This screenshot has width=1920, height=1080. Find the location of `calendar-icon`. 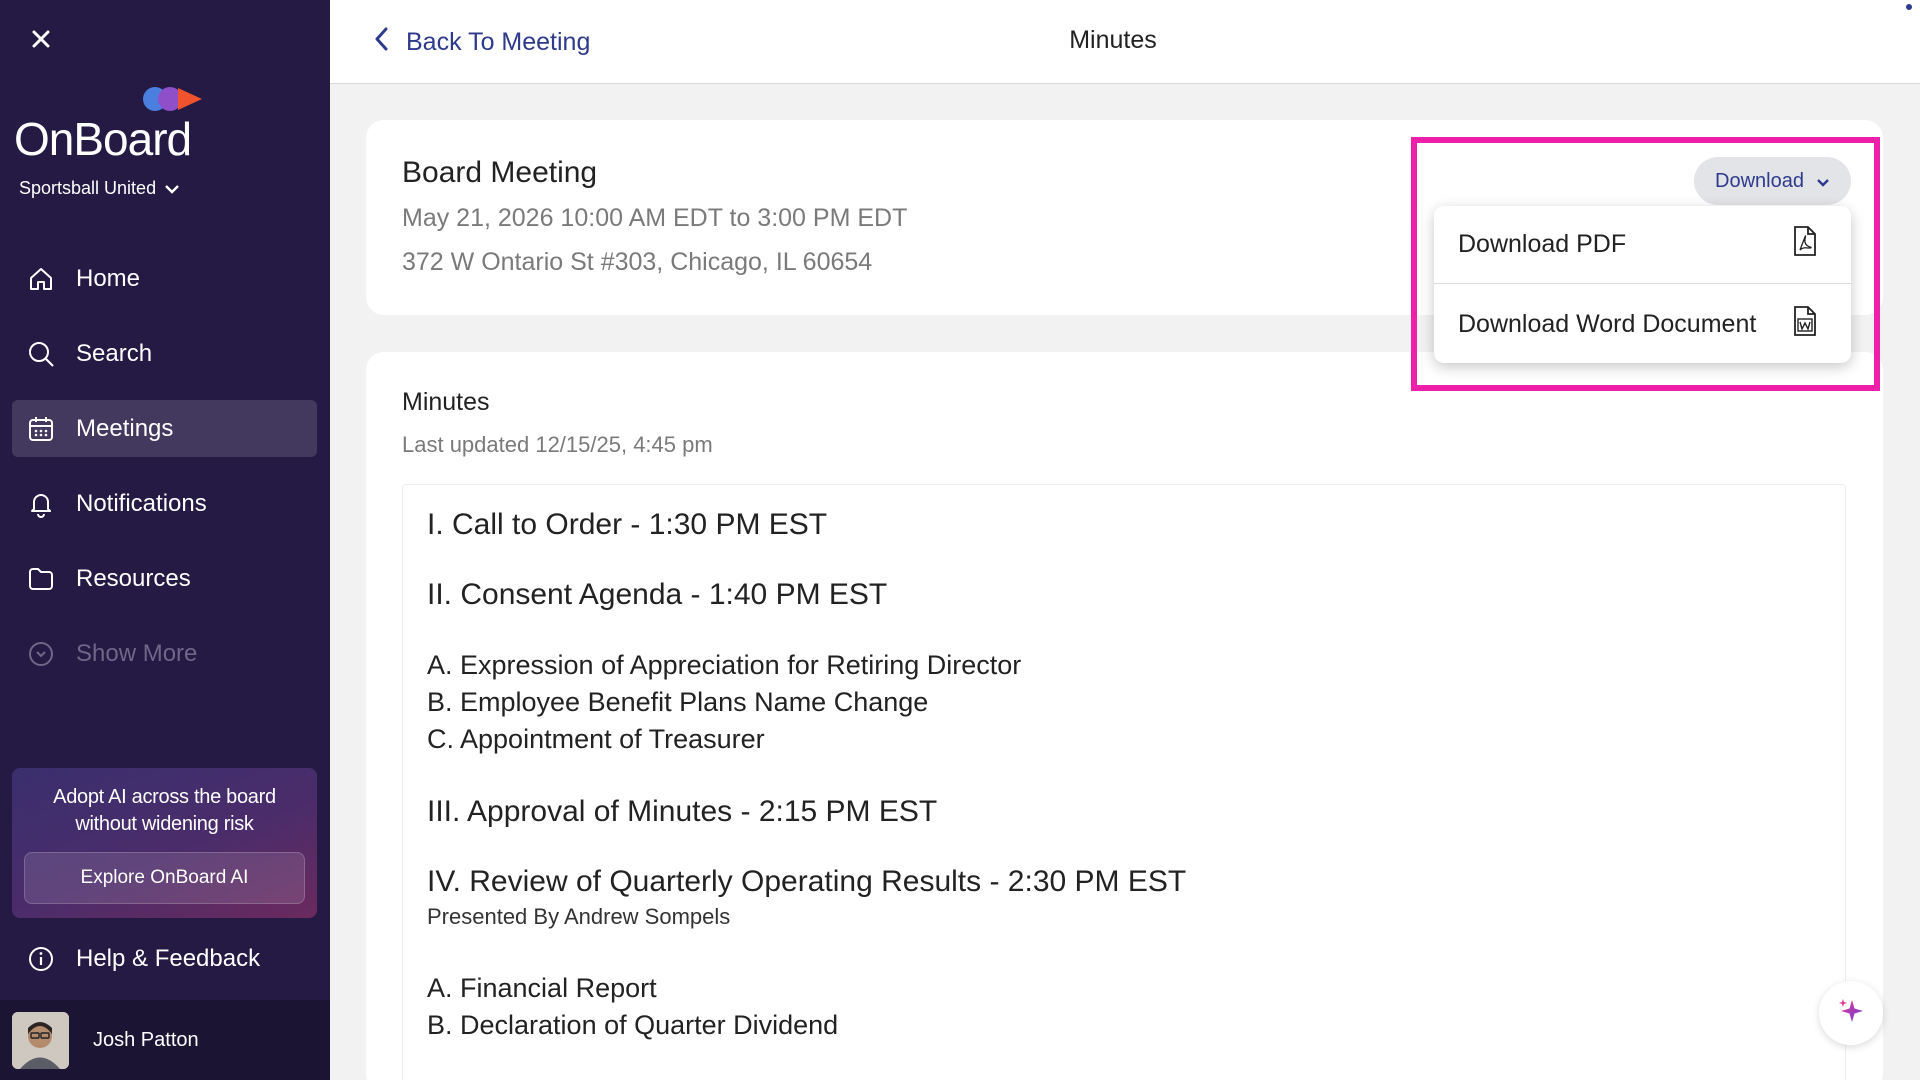

calendar-icon is located at coordinates (41, 429).